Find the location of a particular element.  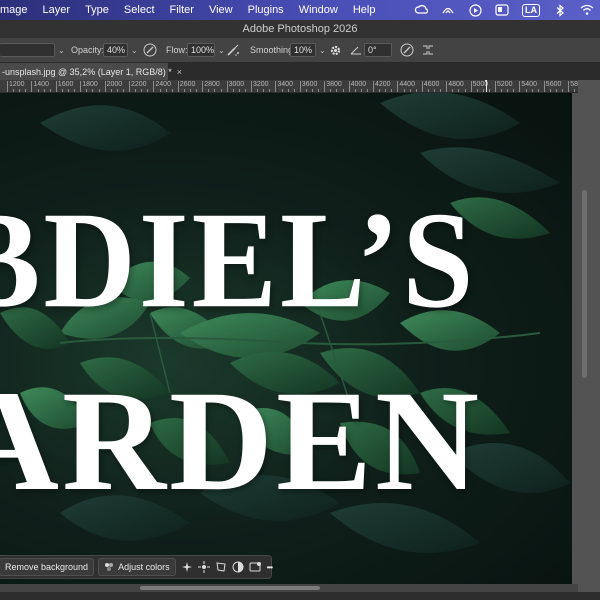

document-tab-title: -unsplash.jpg @ 35,2% (Layer 1, RGB/8) * is located at coordinates (87, 71).